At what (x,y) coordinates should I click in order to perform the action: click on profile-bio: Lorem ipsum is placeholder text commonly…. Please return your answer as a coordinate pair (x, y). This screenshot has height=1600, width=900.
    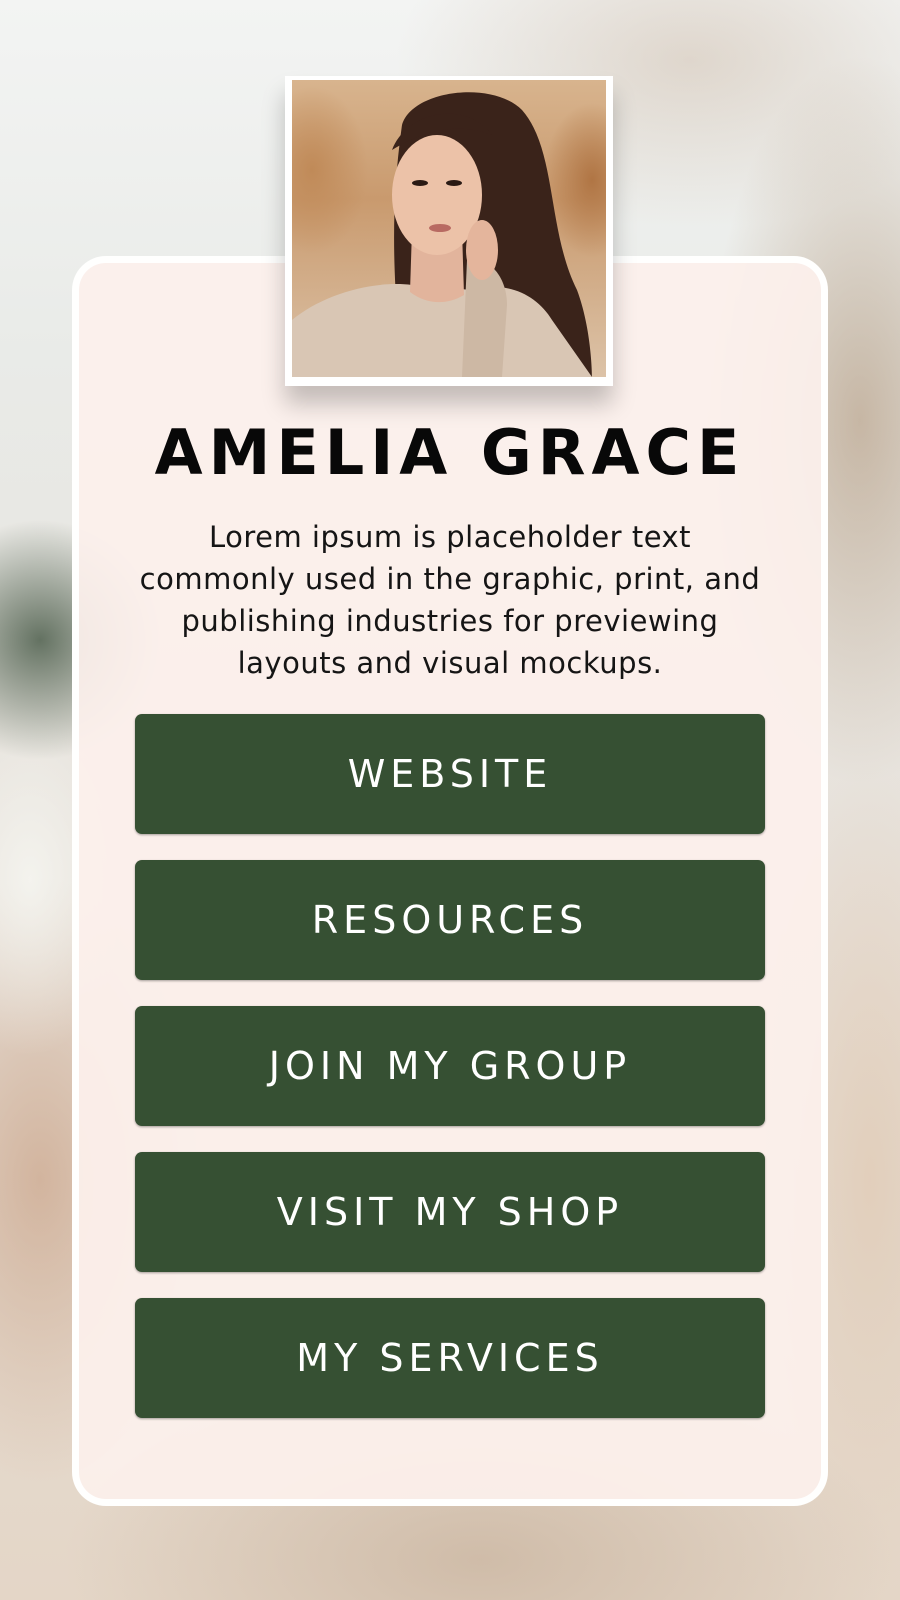
    Looking at the image, I should click on (450, 600).